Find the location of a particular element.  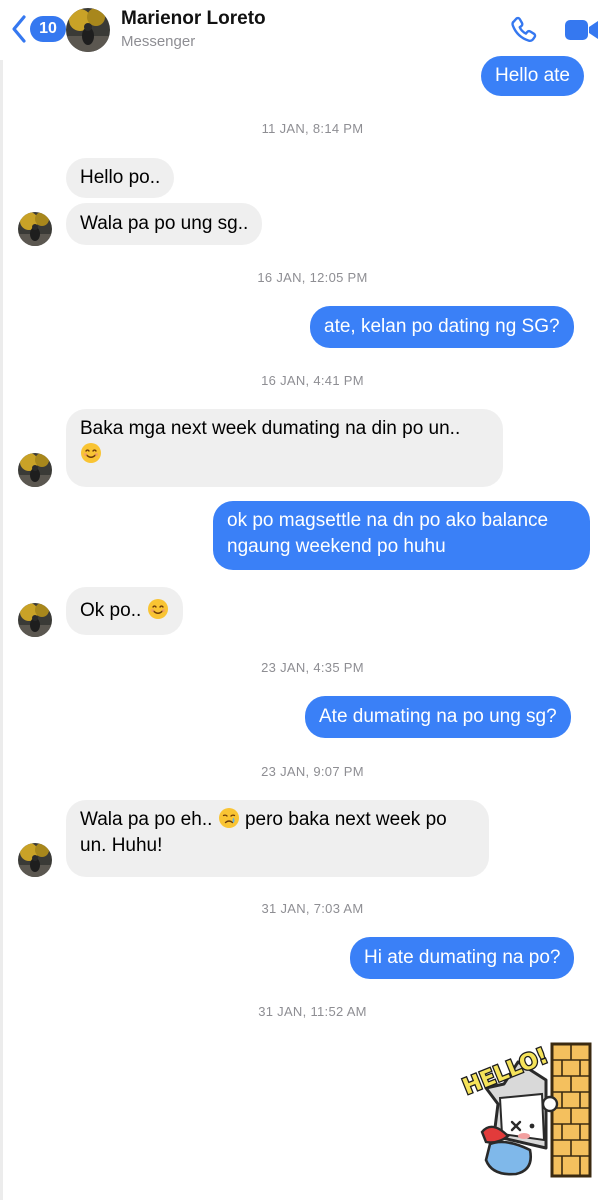

outgoing-message: Ate dumating na po ung sg? is located at coordinates (438, 717).